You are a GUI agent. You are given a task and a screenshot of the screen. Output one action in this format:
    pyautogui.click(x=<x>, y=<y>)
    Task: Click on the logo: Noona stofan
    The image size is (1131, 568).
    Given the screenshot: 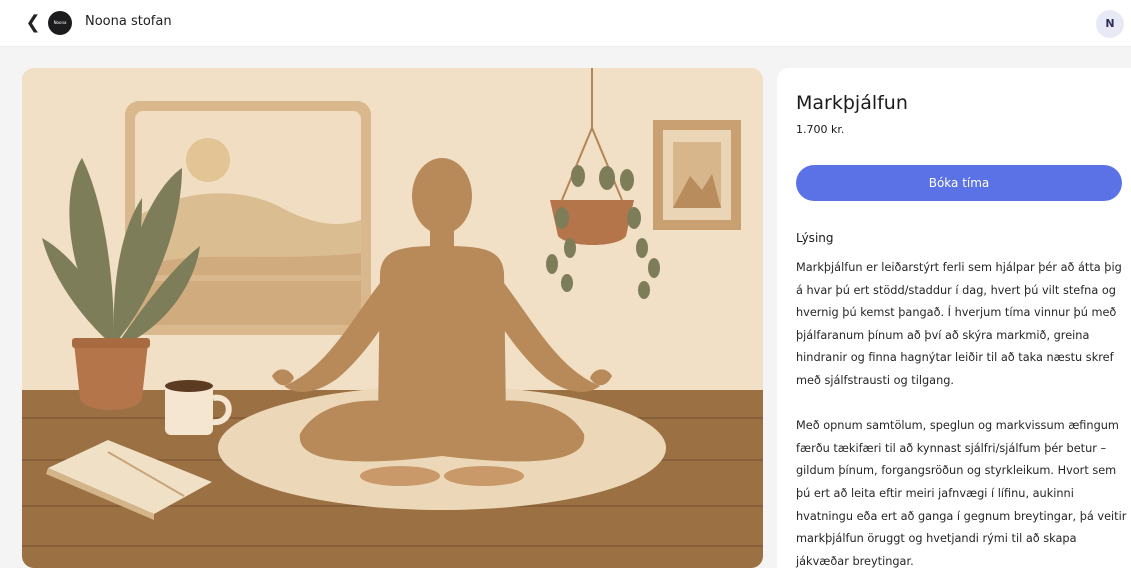 What is the action you would take?
    pyautogui.click(x=60, y=23)
    